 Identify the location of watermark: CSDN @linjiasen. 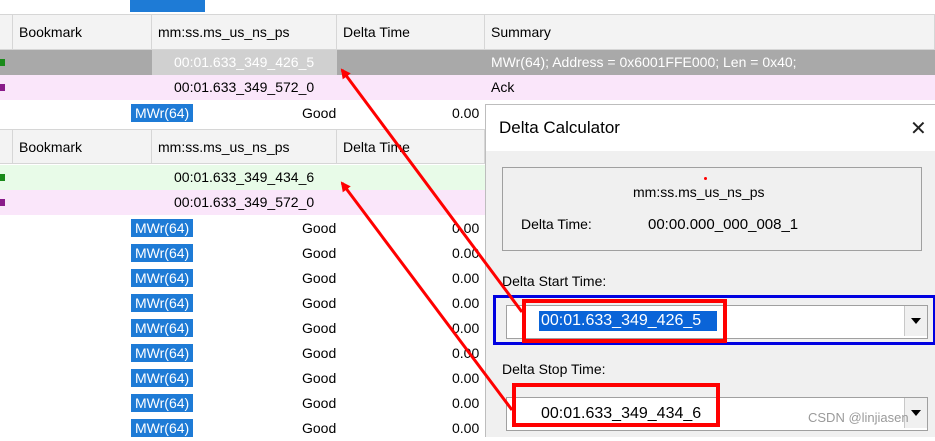
(858, 417).